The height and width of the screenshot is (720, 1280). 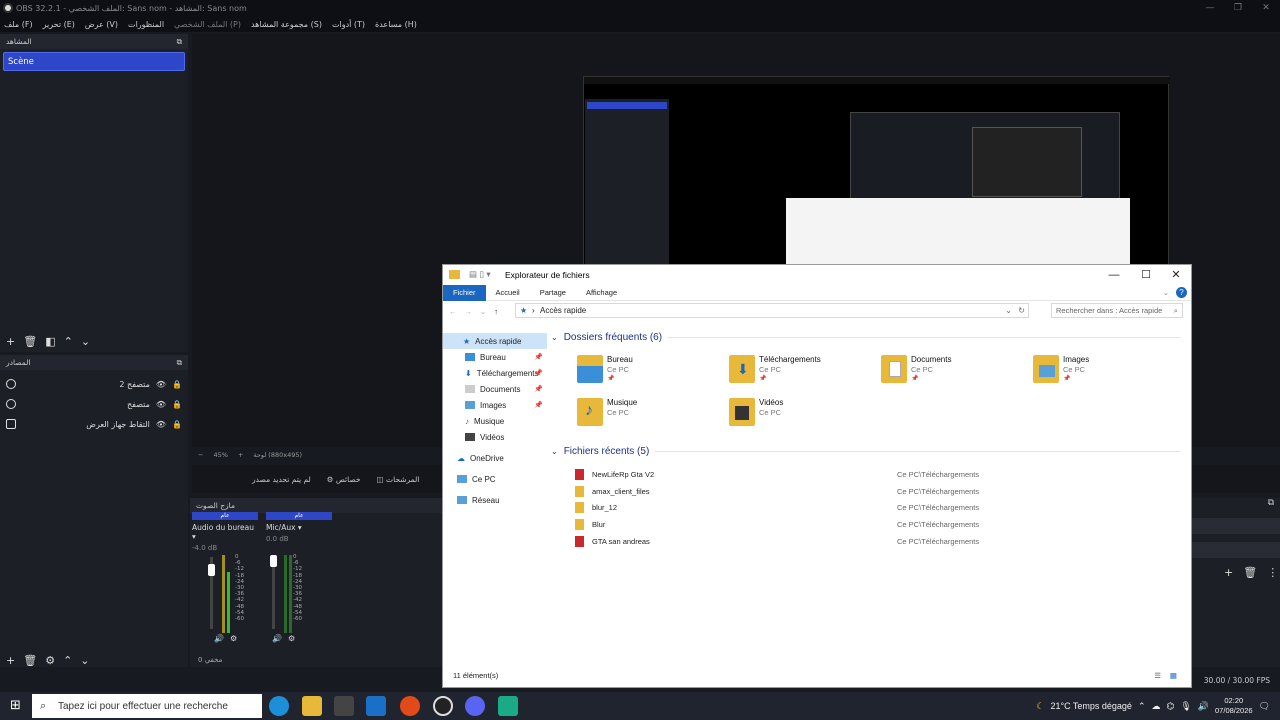 I want to click on edge-browser-icon, so click(x=279, y=706).